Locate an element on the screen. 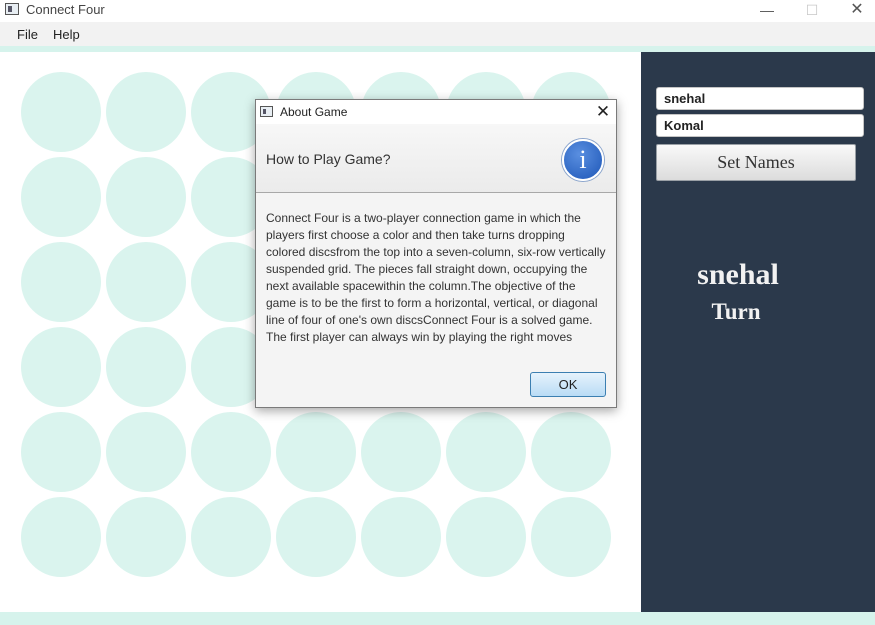 This screenshot has width=875, height=625. dialog-close-icon: ✕ is located at coordinates (603, 112).